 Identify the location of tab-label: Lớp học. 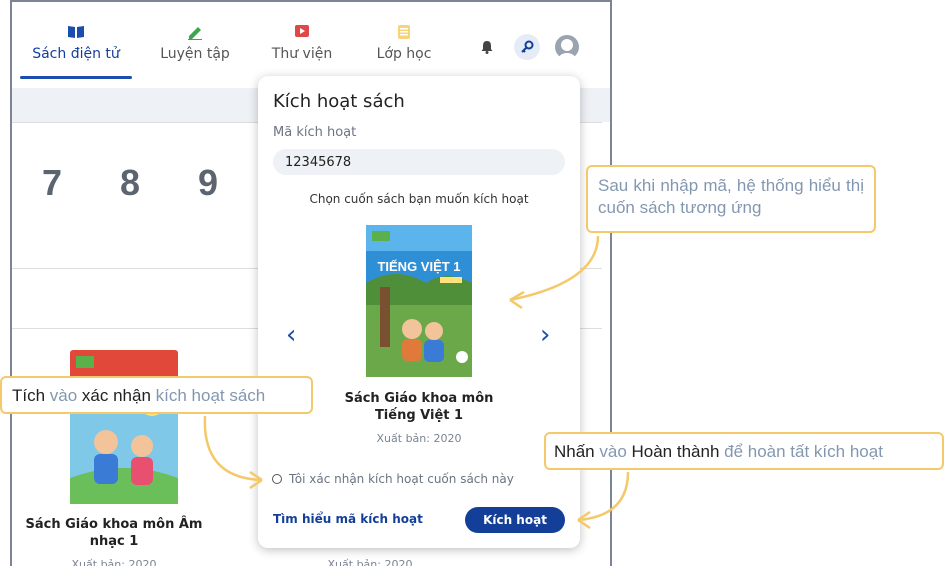
(404, 54).